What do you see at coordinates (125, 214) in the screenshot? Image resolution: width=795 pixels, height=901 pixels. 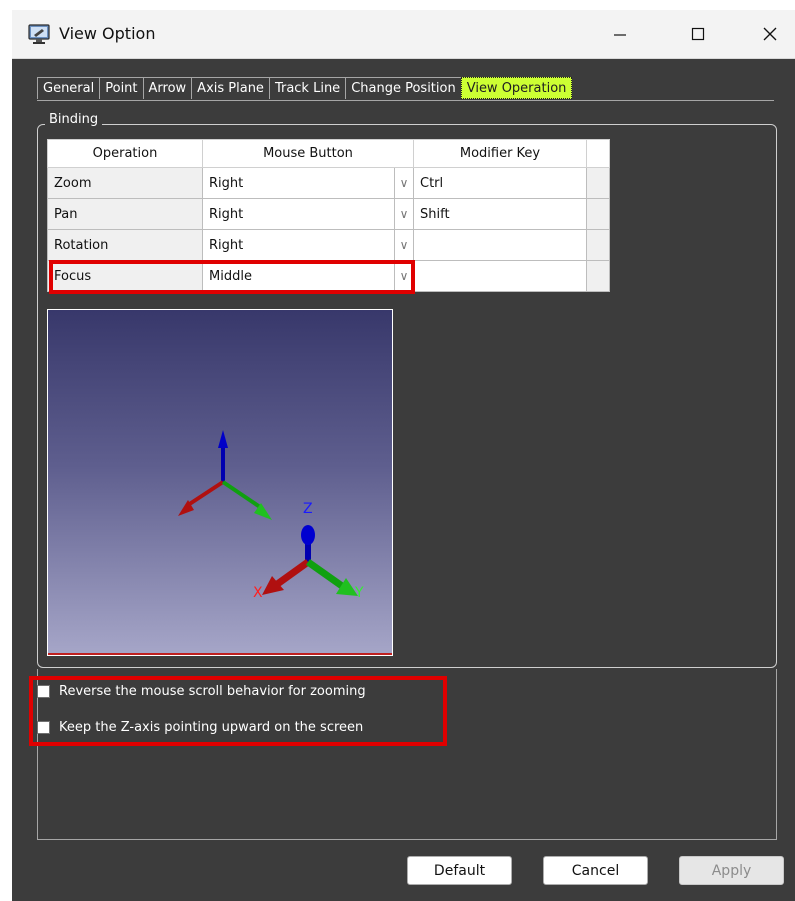 I see `operation-cell: Pan` at bounding box center [125, 214].